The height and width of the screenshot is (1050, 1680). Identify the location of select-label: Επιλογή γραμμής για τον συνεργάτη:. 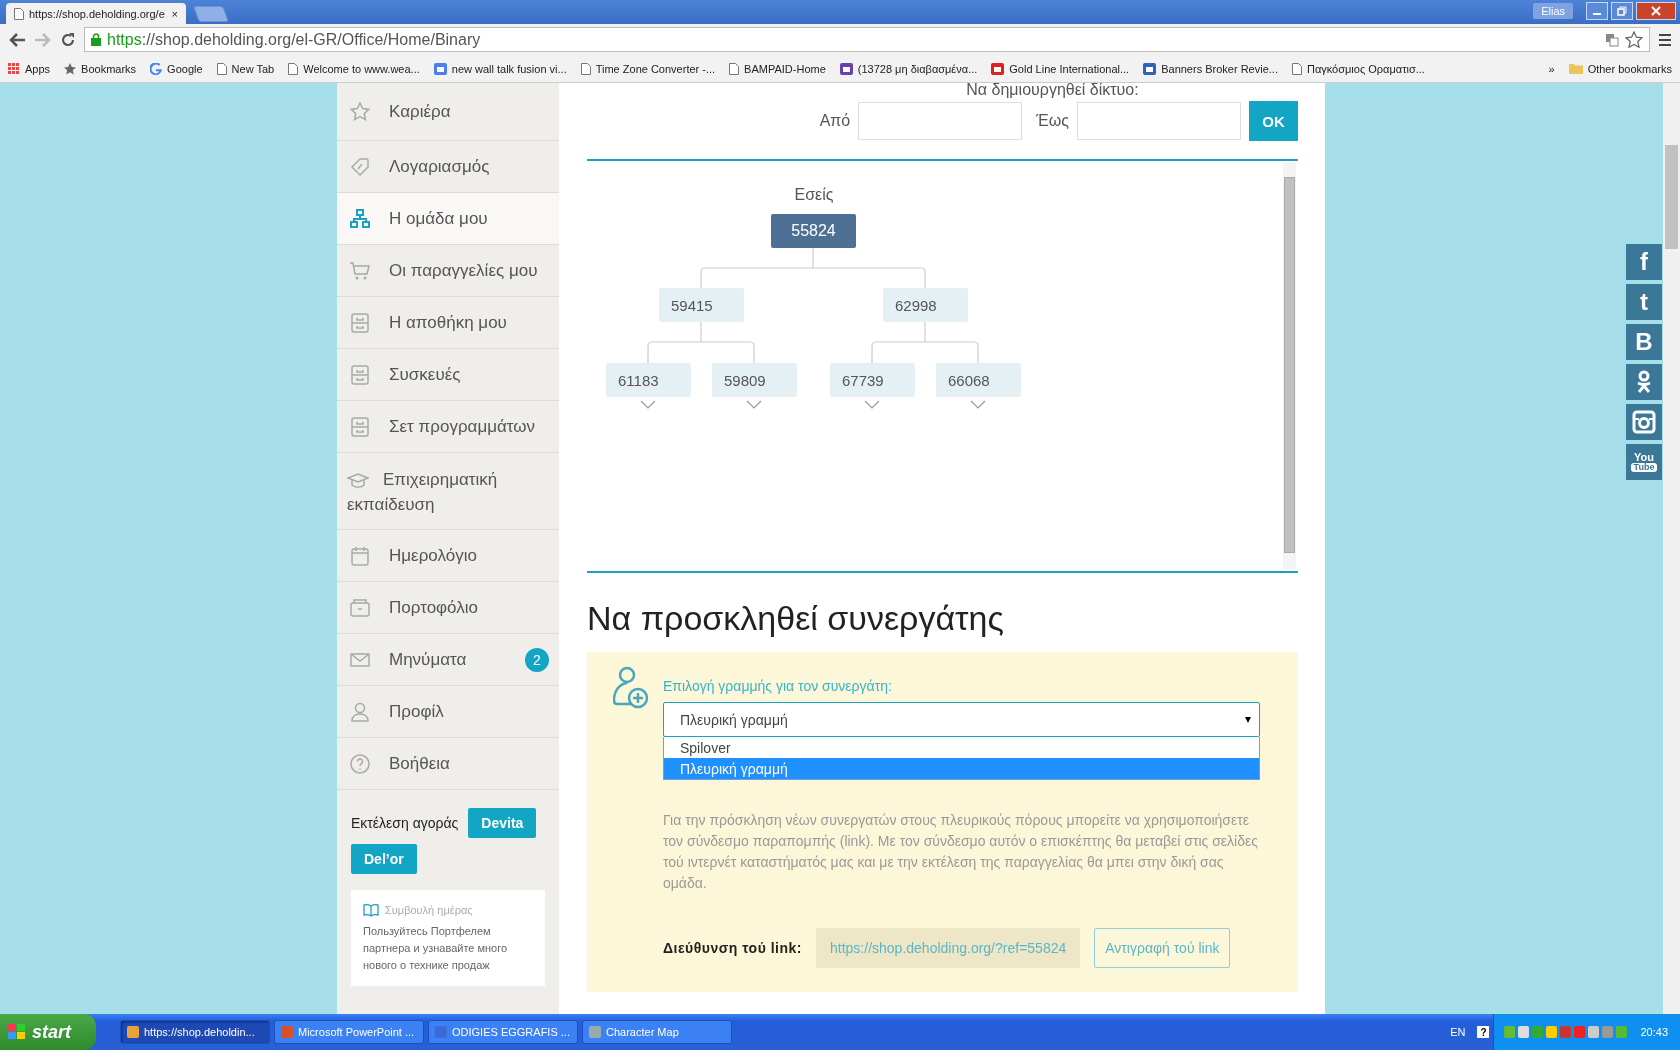
(778, 686).